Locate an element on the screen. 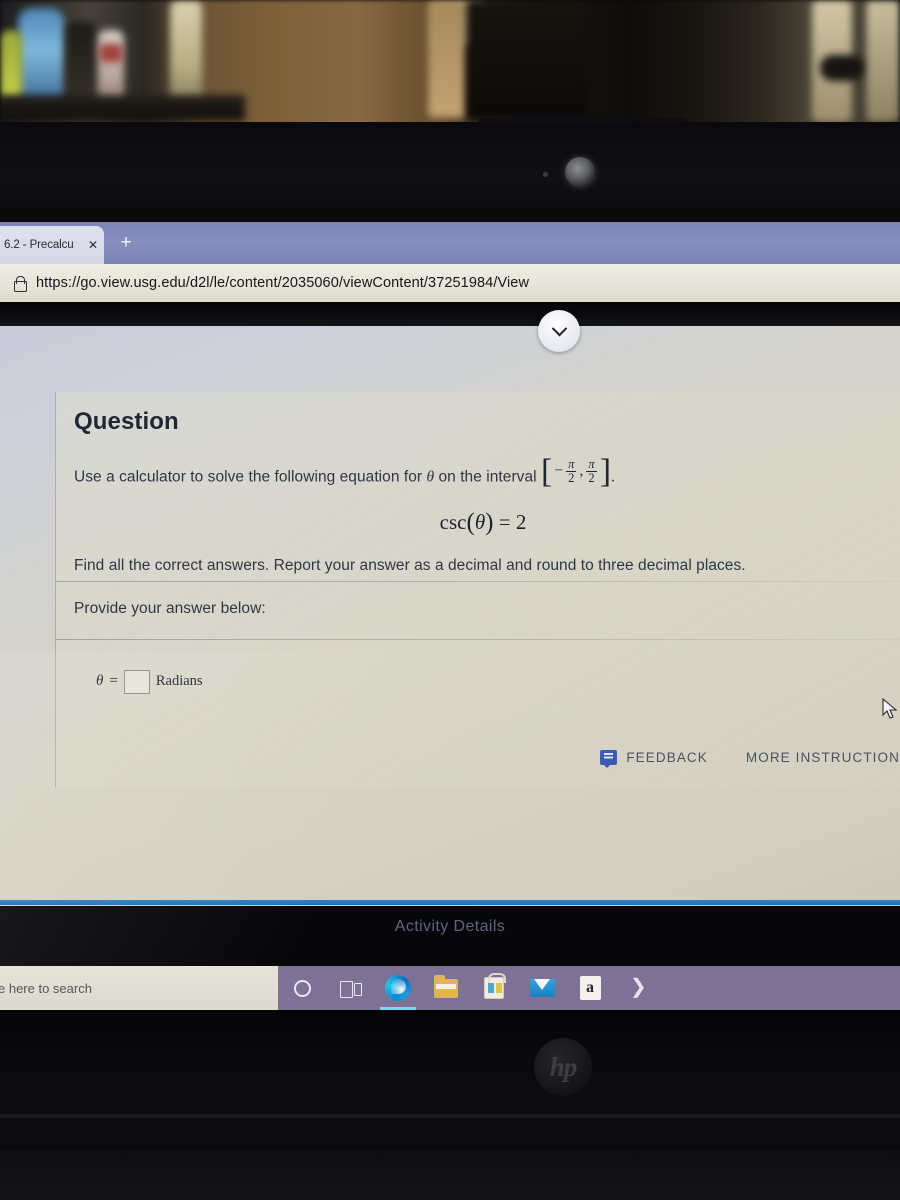 The width and height of the screenshot is (900, 1200). feedback-button: FEEDBACK is located at coordinates (654, 759).